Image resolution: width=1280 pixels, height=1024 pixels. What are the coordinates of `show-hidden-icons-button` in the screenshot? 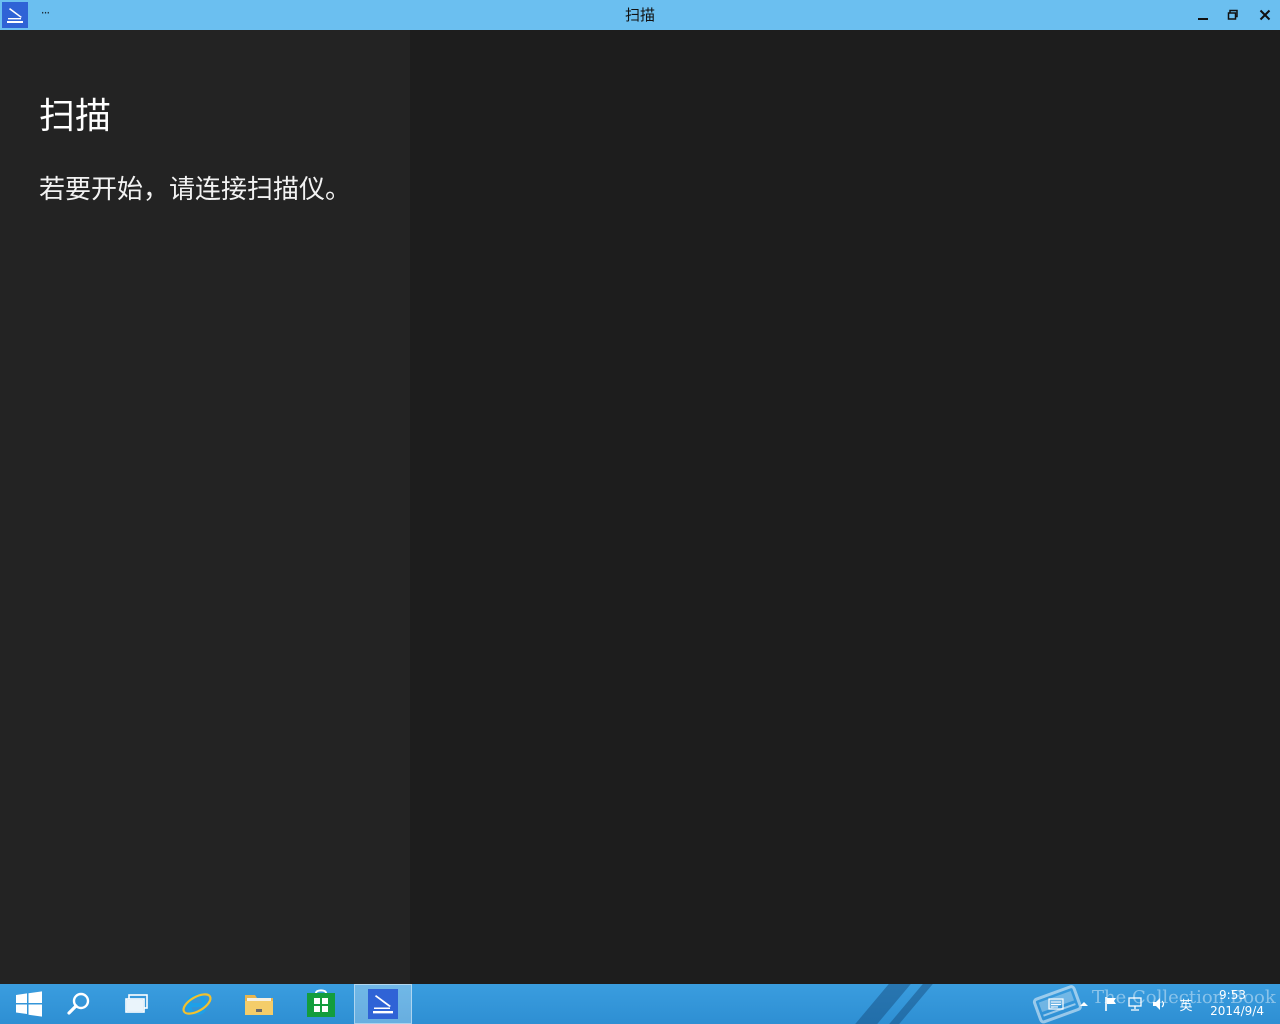 It's located at (1084, 1004).